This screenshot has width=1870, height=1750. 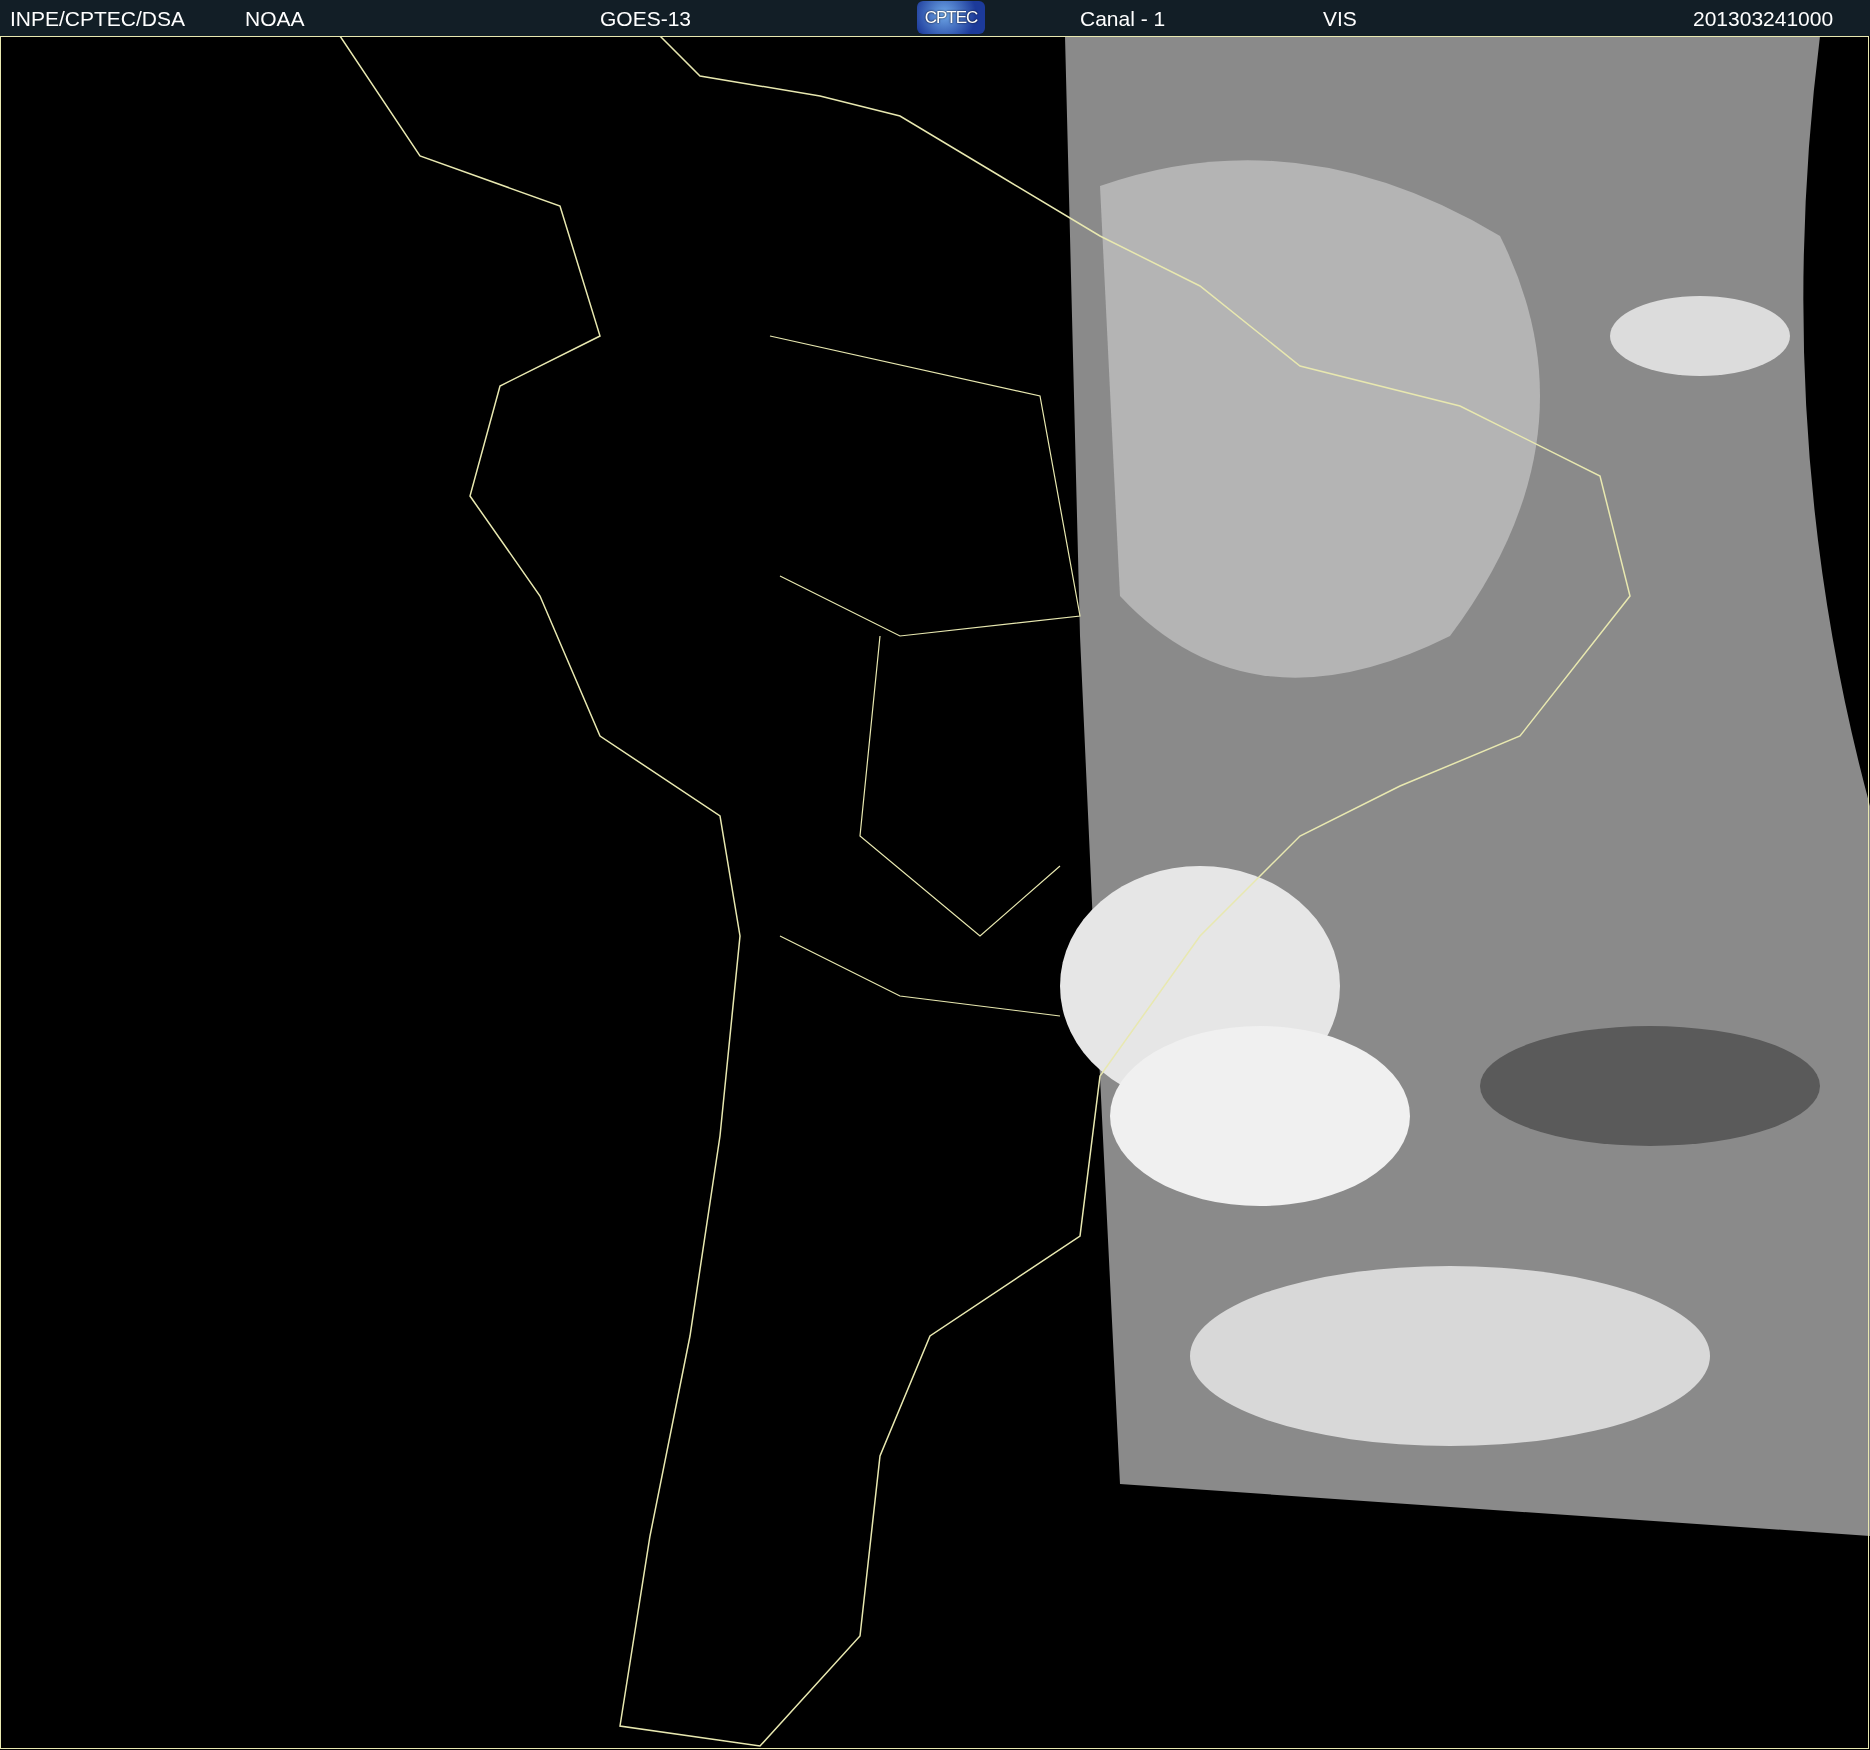 What do you see at coordinates (1340, 19) in the screenshot?
I see `header-label: VIS` at bounding box center [1340, 19].